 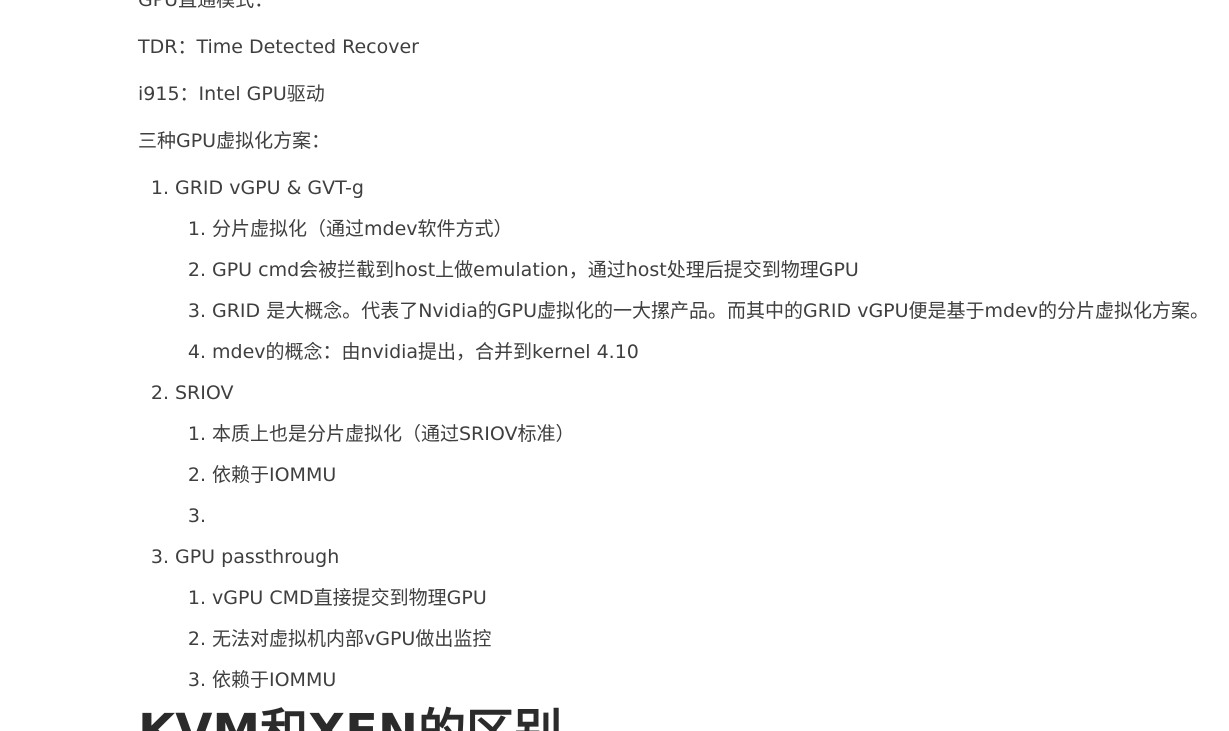 I want to click on list-item: 1. 分片虚拟化（通过mdev软件方式）, so click(x=702, y=235).